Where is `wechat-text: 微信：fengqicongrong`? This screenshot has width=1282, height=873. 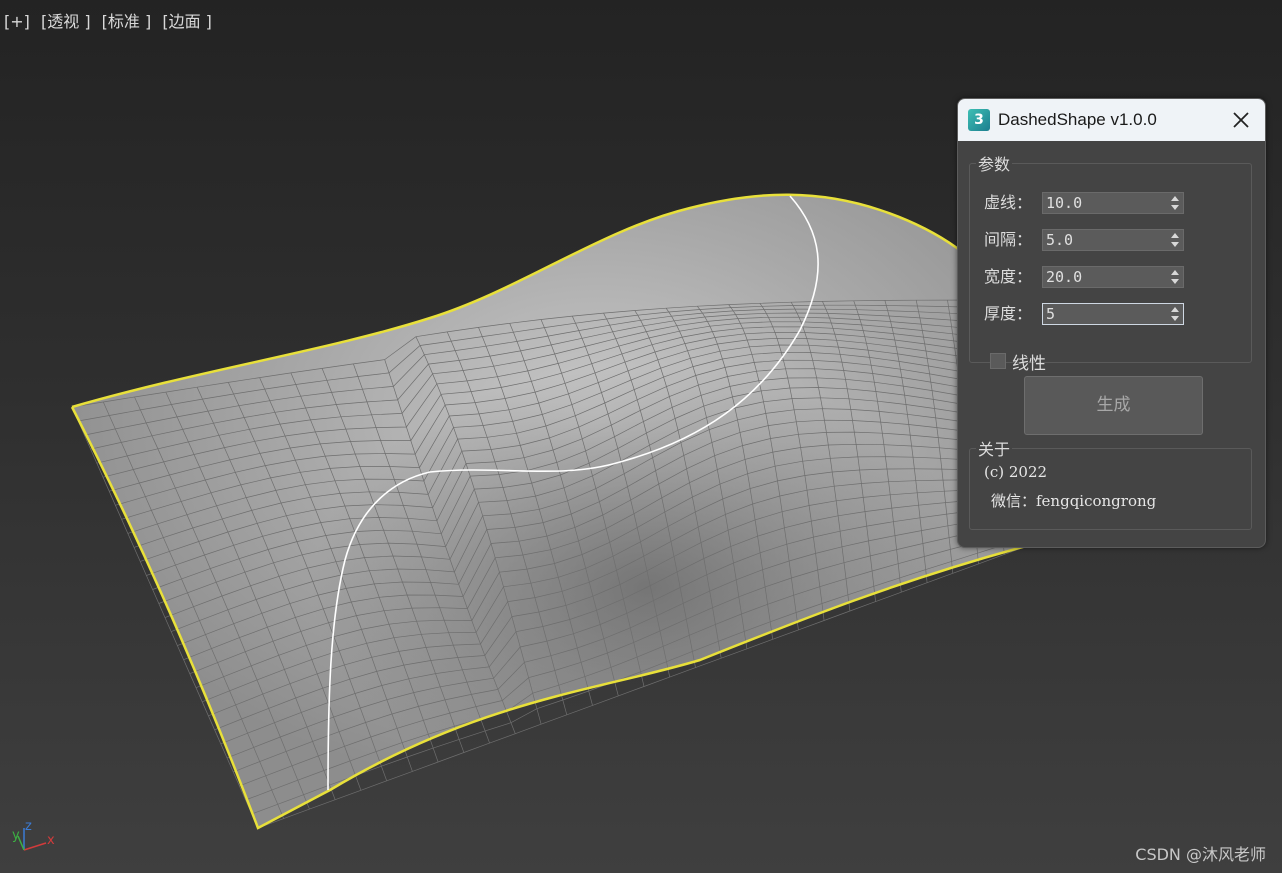 wechat-text: 微信：fengqicongrong is located at coordinates (1074, 501).